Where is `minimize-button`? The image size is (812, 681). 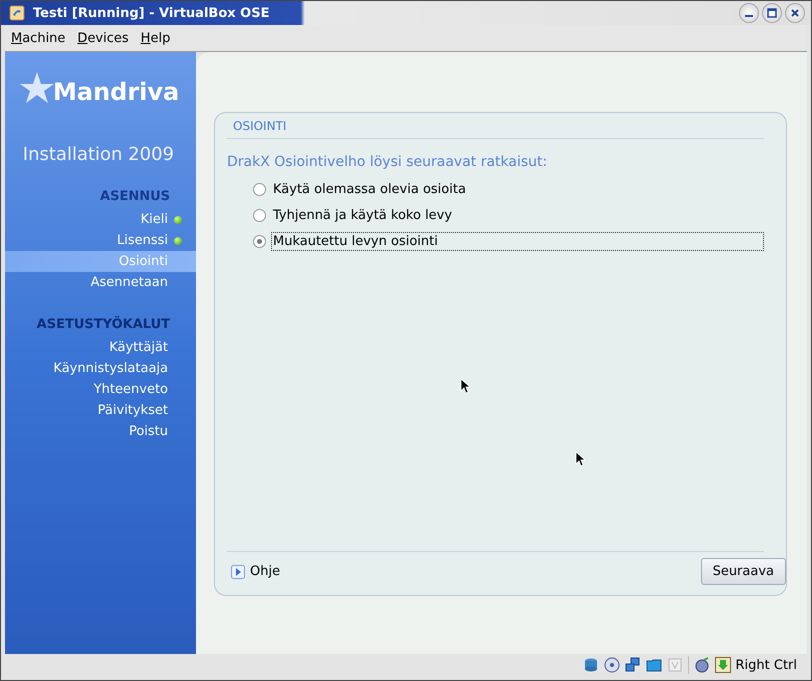 minimize-button is located at coordinates (749, 13).